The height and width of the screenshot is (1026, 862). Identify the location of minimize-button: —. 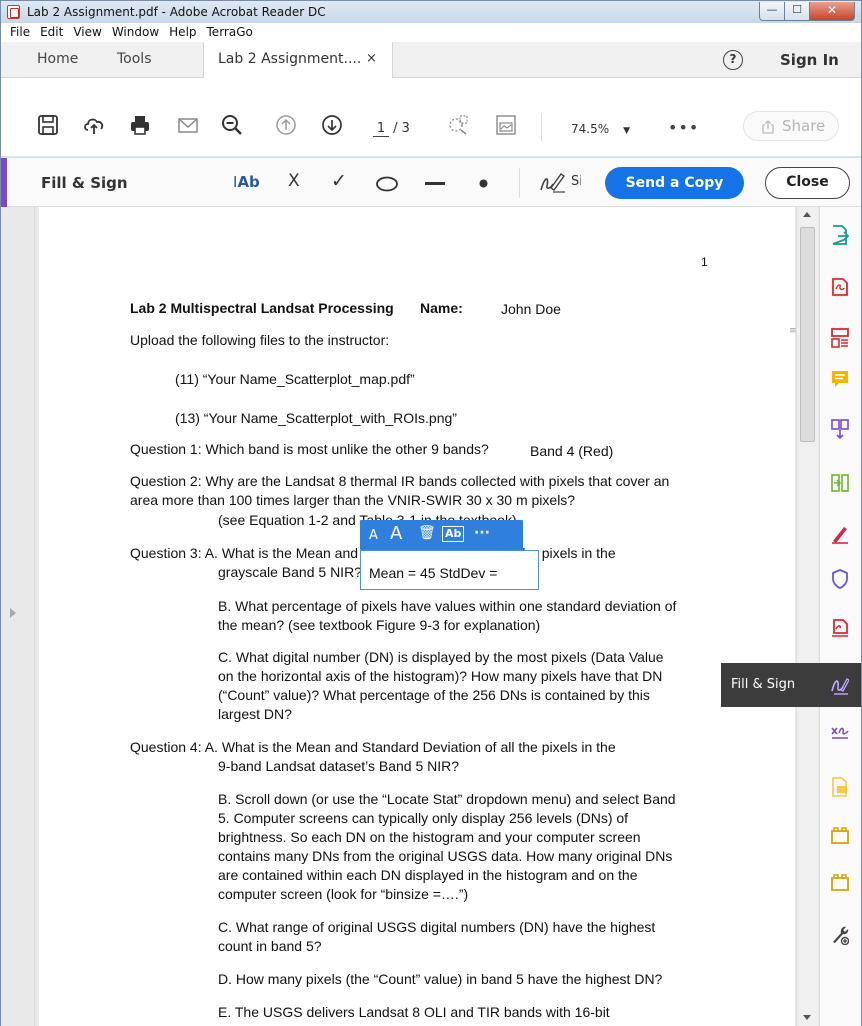
(772, 11).